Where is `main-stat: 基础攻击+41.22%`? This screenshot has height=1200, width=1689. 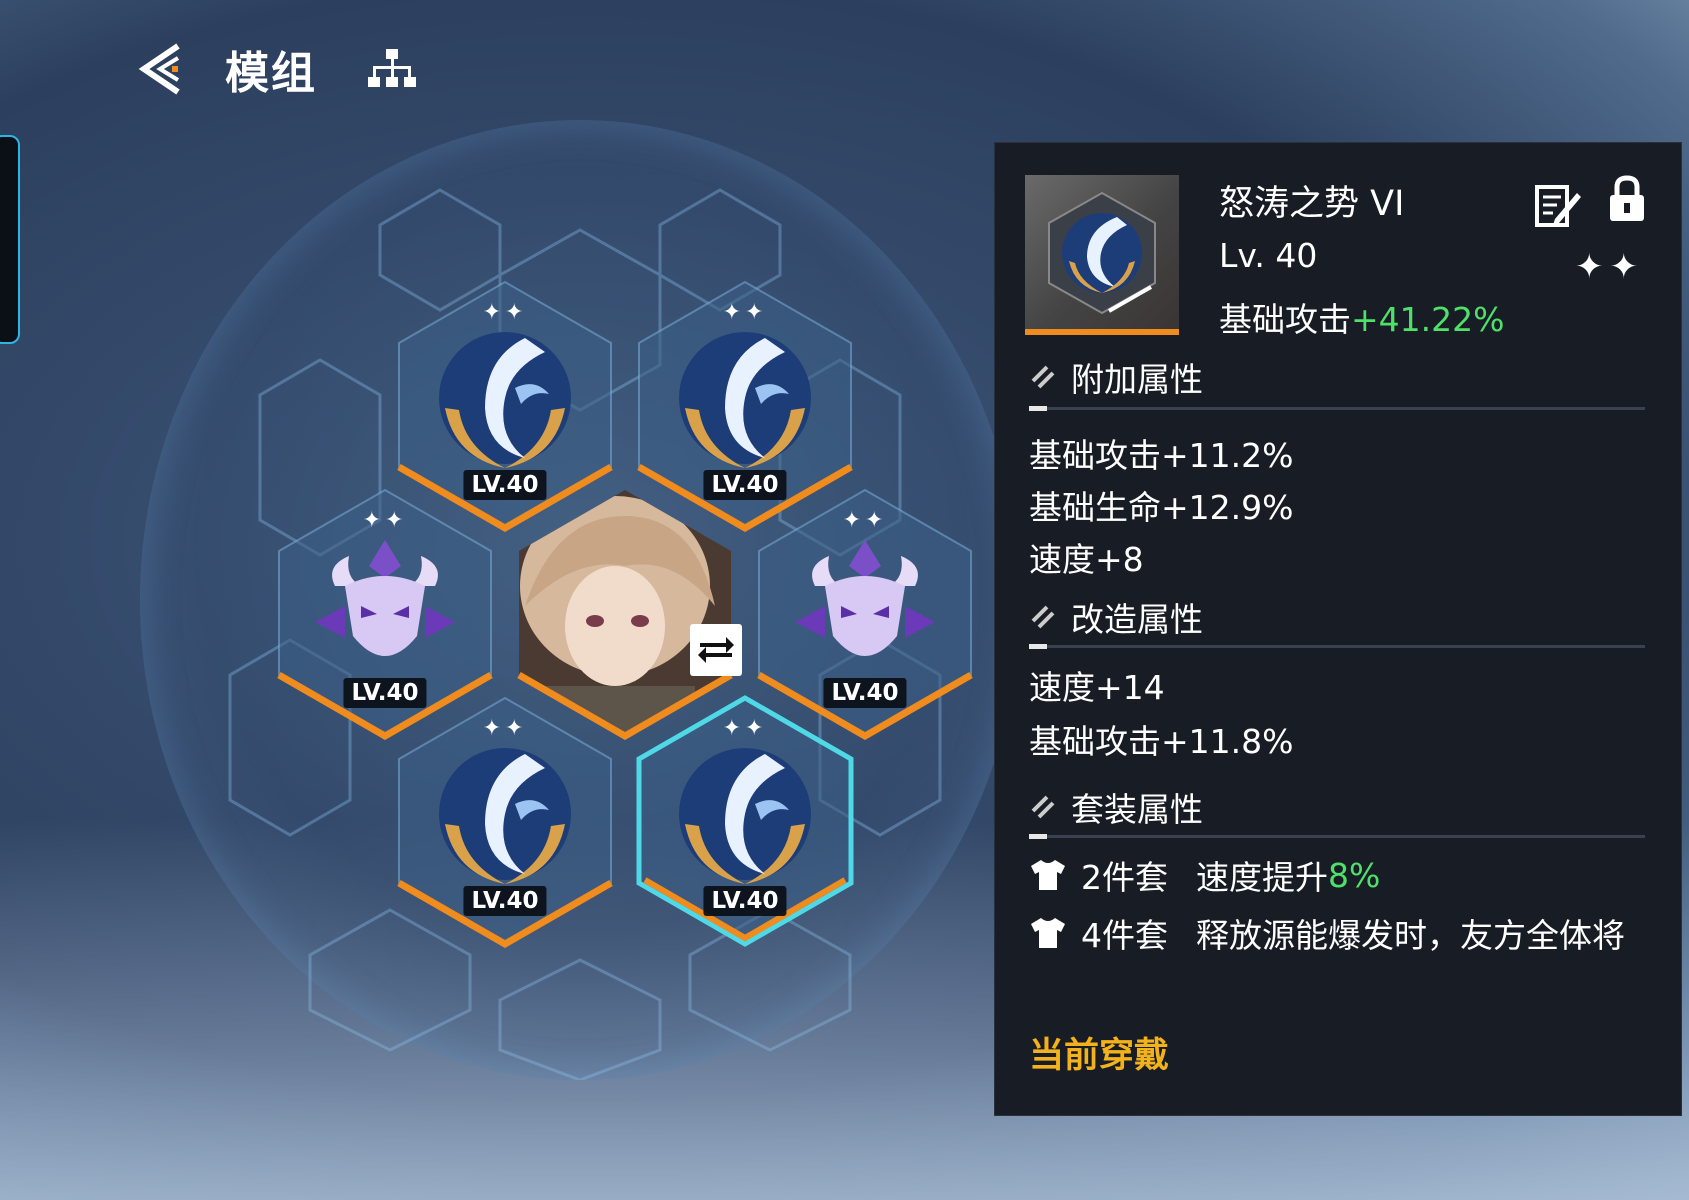
main-stat: 基础攻击+41.22% is located at coordinates (1361, 317).